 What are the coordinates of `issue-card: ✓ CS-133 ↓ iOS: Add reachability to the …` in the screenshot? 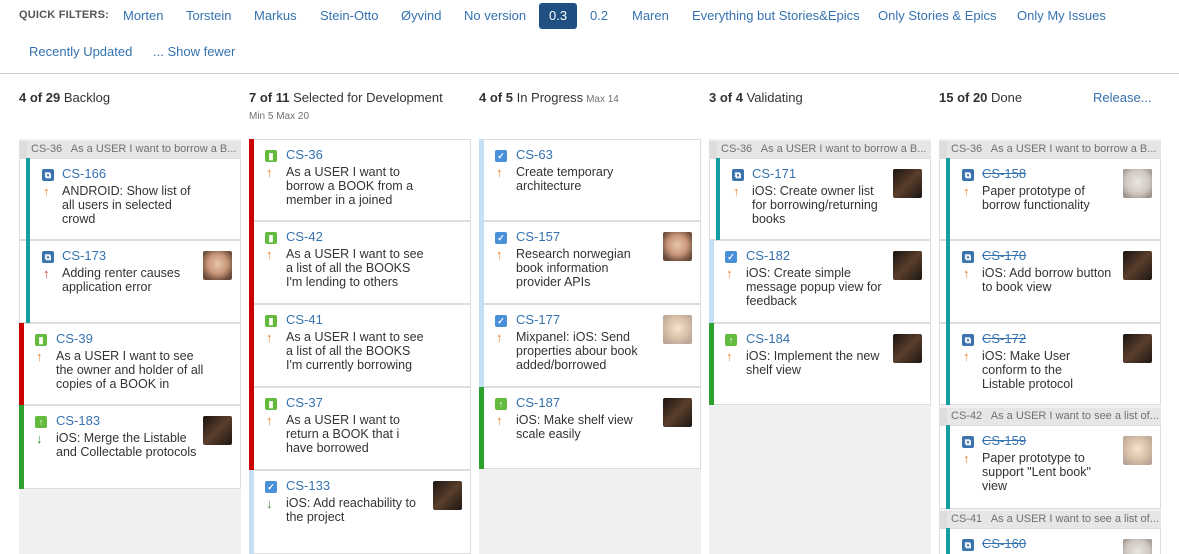 It's located at (360, 512).